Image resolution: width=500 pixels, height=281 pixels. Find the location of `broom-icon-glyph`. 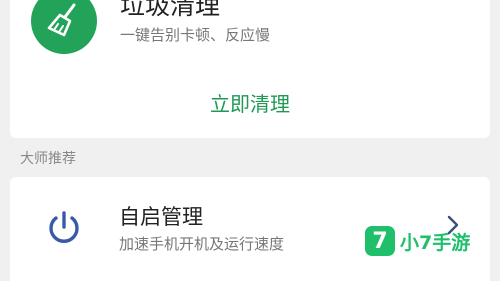

broom-icon-glyph is located at coordinates (61, 20).